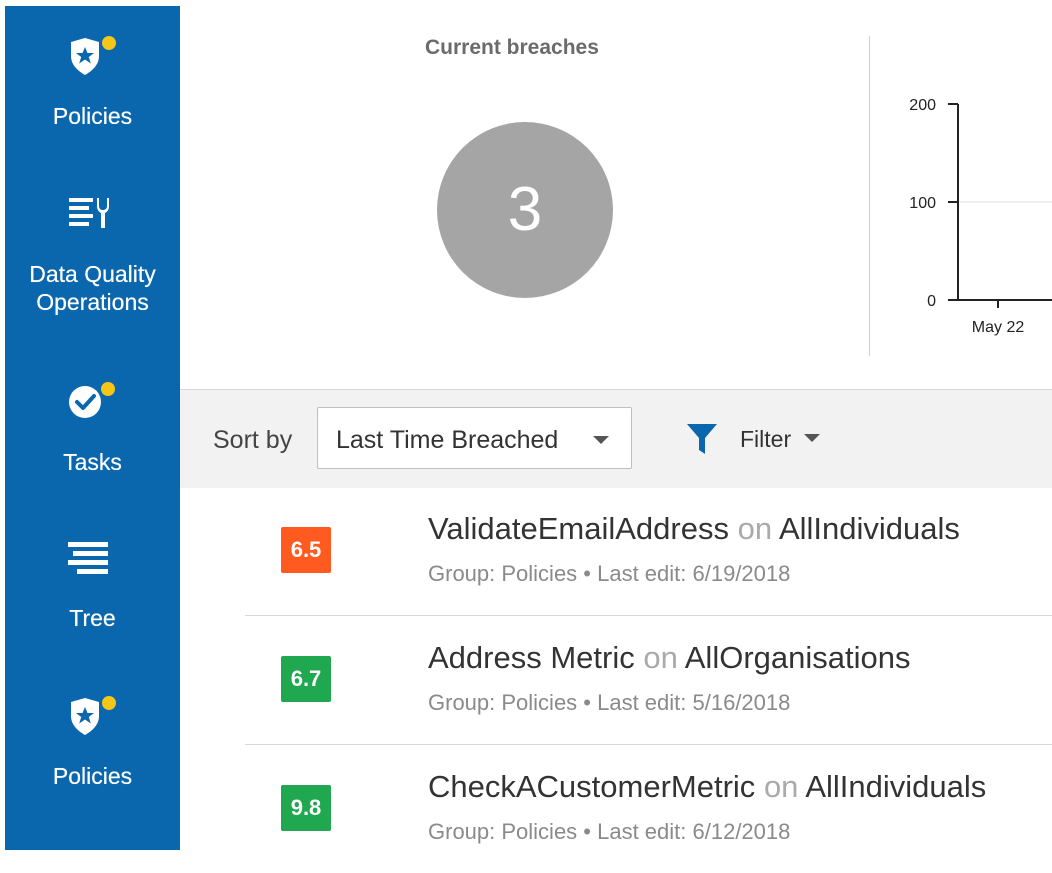 The image size is (1052, 873). What do you see at coordinates (609, 702) in the screenshot?
I see `list-item-meta: Group: Policies • Last edit: 5/16/2018` at bounding box center [609, 702].